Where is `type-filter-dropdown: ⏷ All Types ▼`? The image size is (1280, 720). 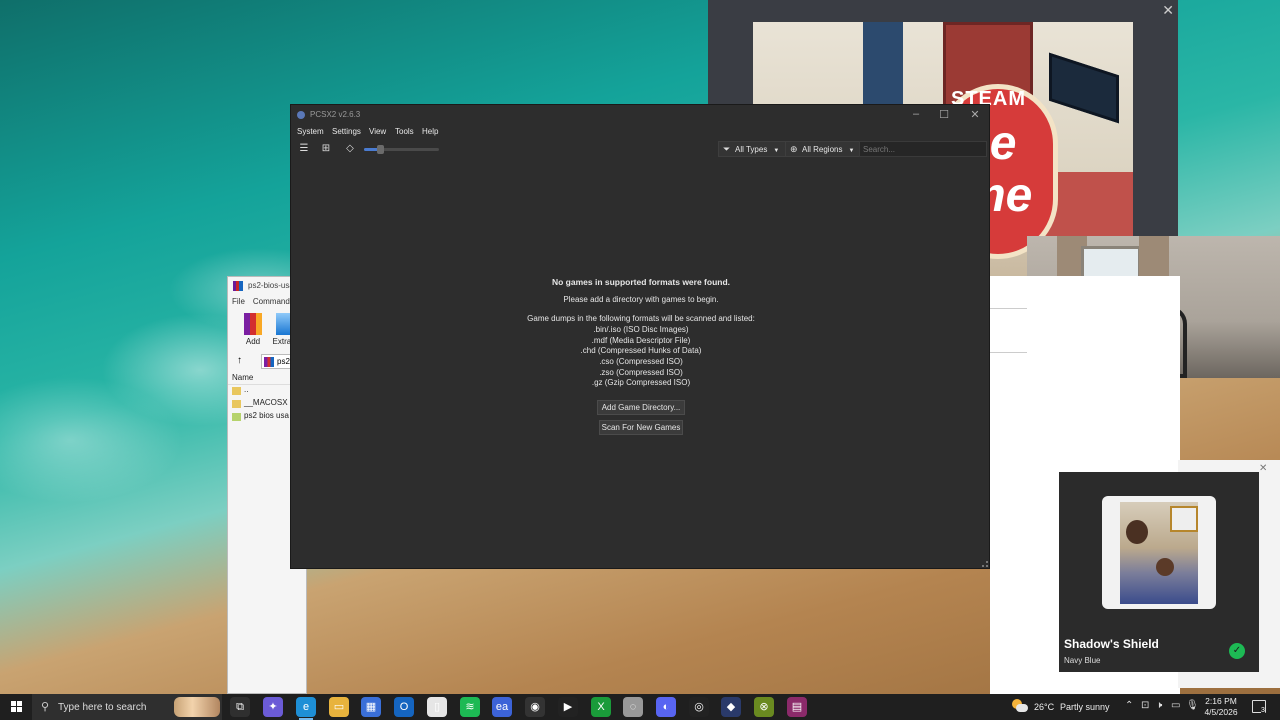
type-filter-dropdown: ⏷ All Types ▼ is located at coordinates (752, 149).